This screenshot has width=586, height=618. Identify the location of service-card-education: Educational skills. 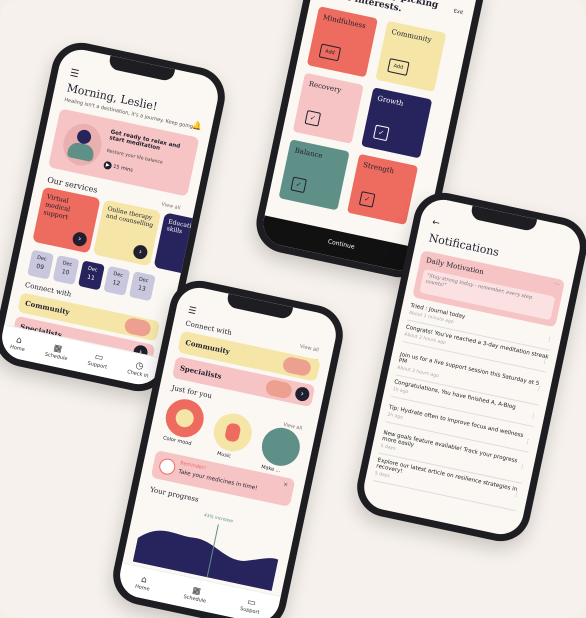
(187, 246).